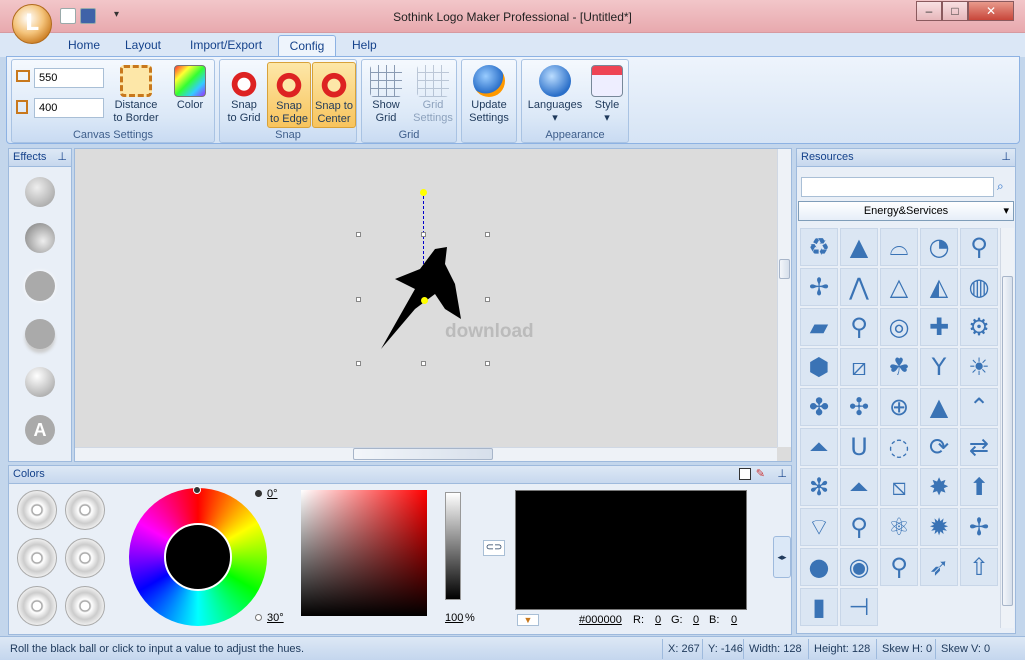 The image size is (1025, 660). What do you see at coordinates (899, 287) in the screenshot?
I see `pyramid-icon: △` at bounding box center [899, 287].